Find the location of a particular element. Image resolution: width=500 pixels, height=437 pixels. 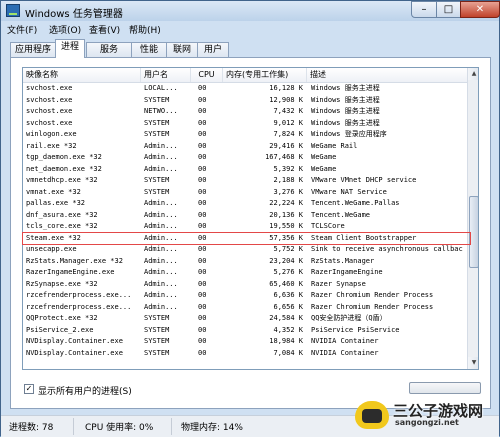

process-memory: 3,276 K is located at coordinates (288, 191).